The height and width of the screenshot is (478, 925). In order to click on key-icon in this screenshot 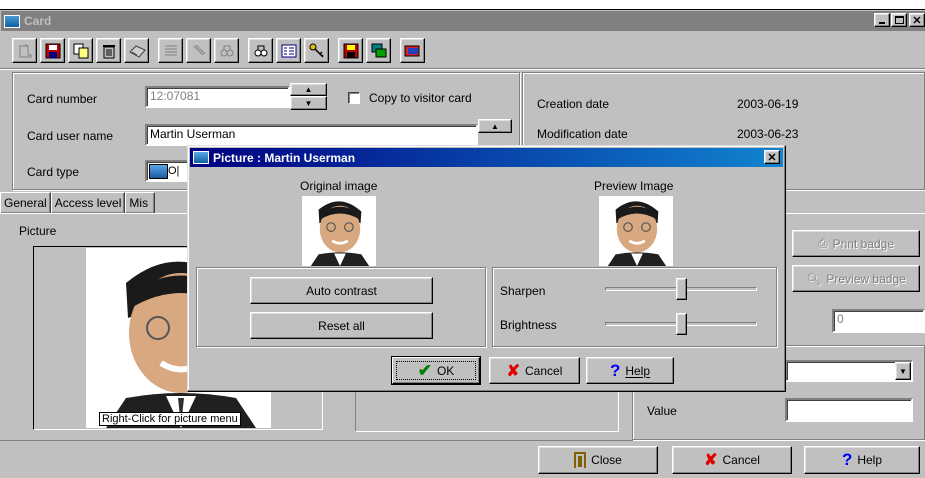, I will do `click(316, 50)`.